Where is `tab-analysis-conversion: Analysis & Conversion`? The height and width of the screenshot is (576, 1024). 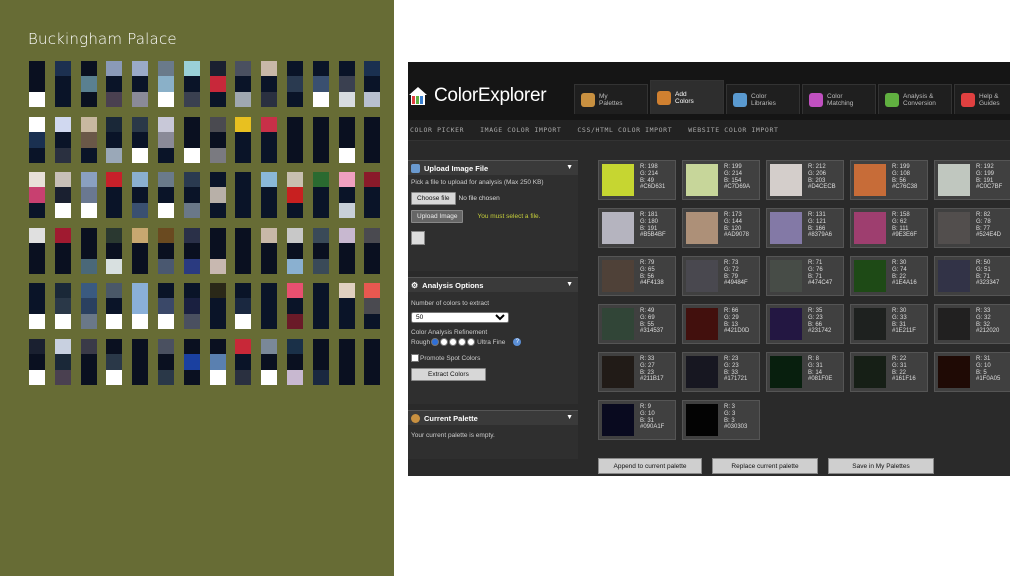
tab-analysis-conversion: Analysis & Conversion is located at coordinates (915, 99).